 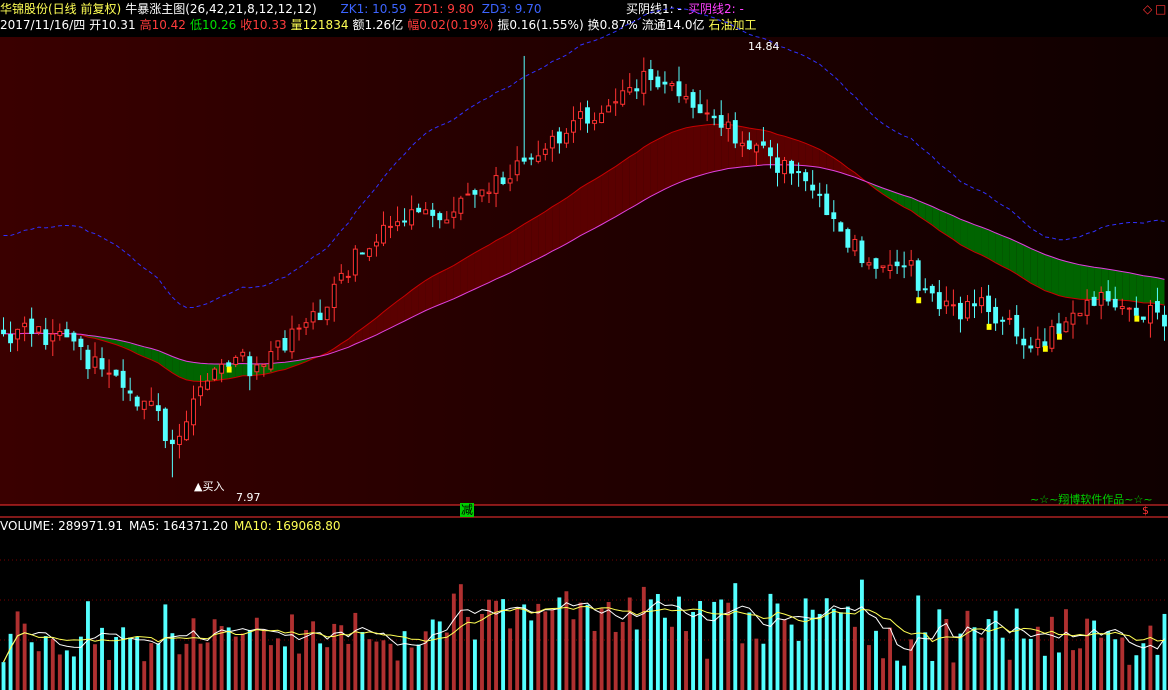 I want to click on dollar-icon: $, so click(x=1145, y=510).